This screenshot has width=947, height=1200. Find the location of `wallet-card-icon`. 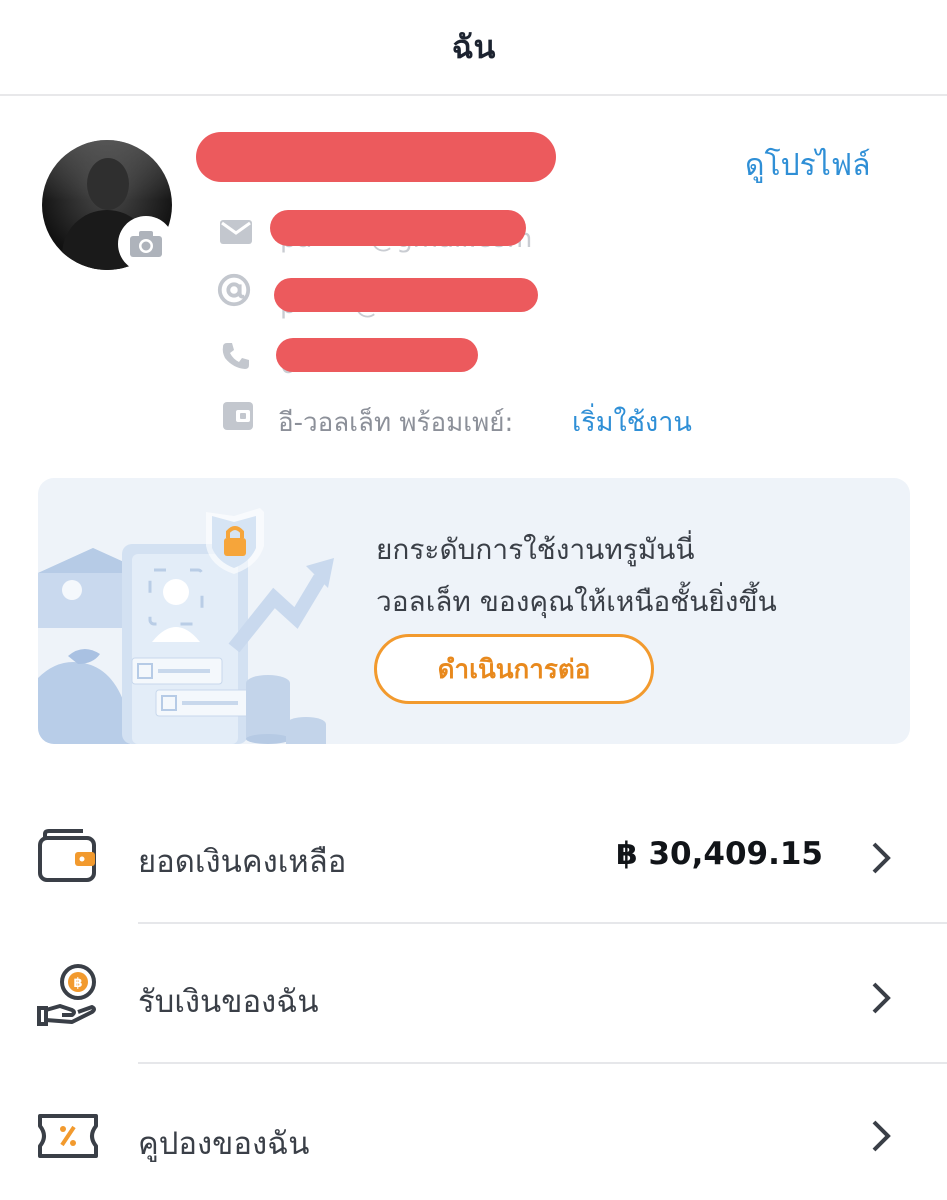

wallet-card-icon is located at coordinates (238, 416).